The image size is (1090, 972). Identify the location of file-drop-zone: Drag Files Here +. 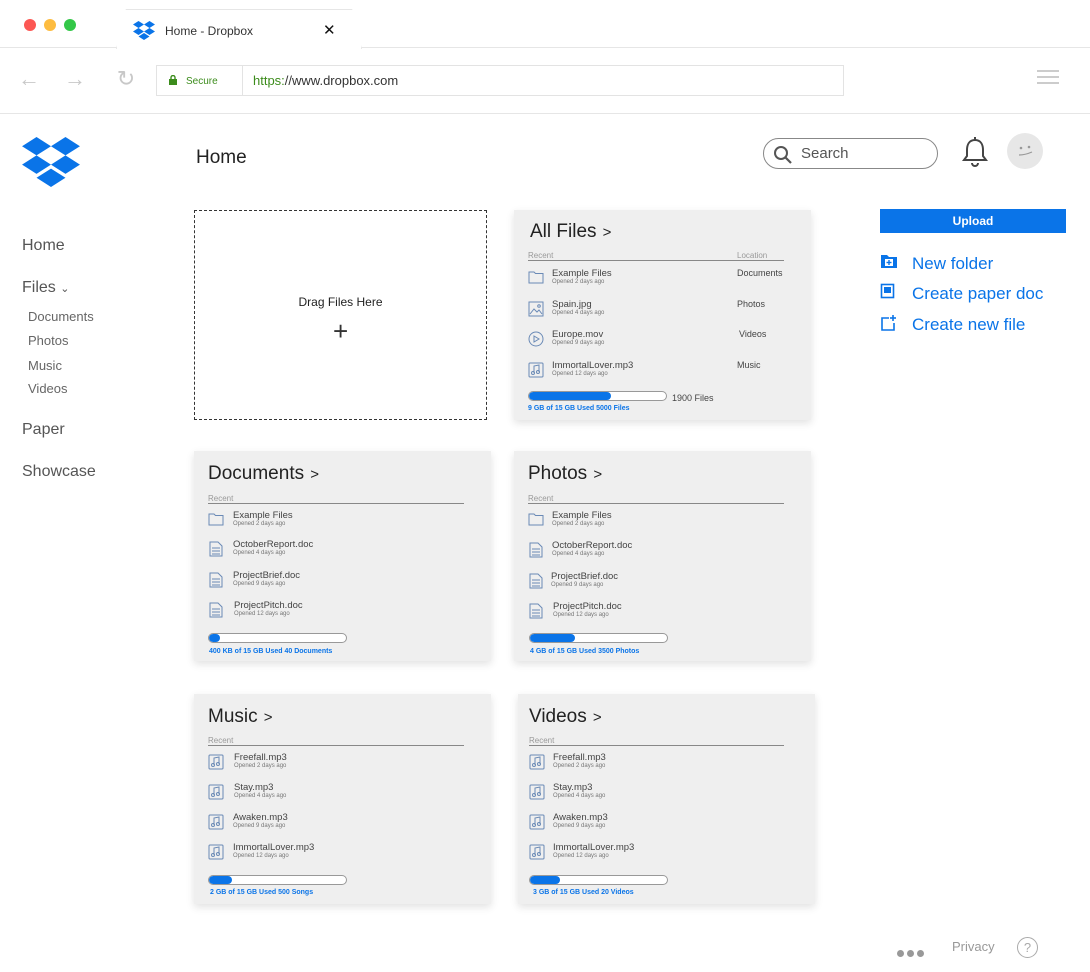
(340, 315).